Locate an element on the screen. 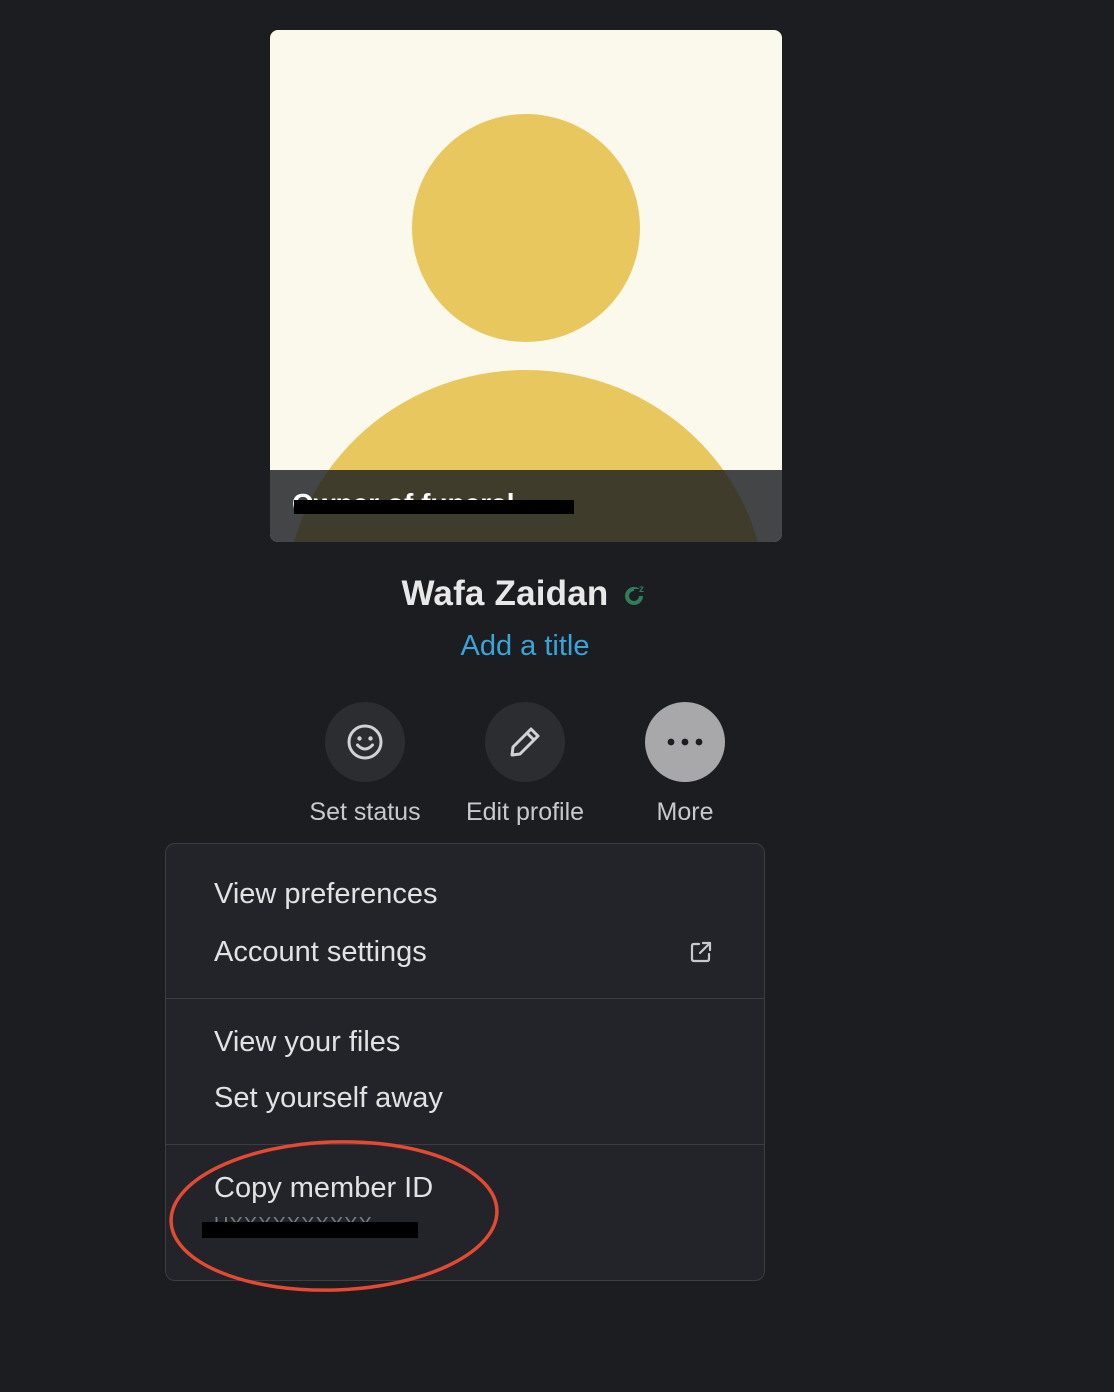  default-avatar-icon is located at coordinates (526, 328).